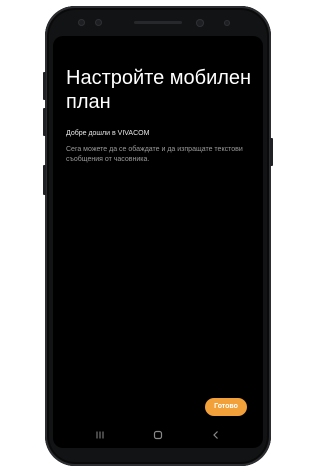 The image size is (320, 475). Describe the element at coordinates (98, 22) in the screenshot. I see `iris-sensor-icon` at that location.